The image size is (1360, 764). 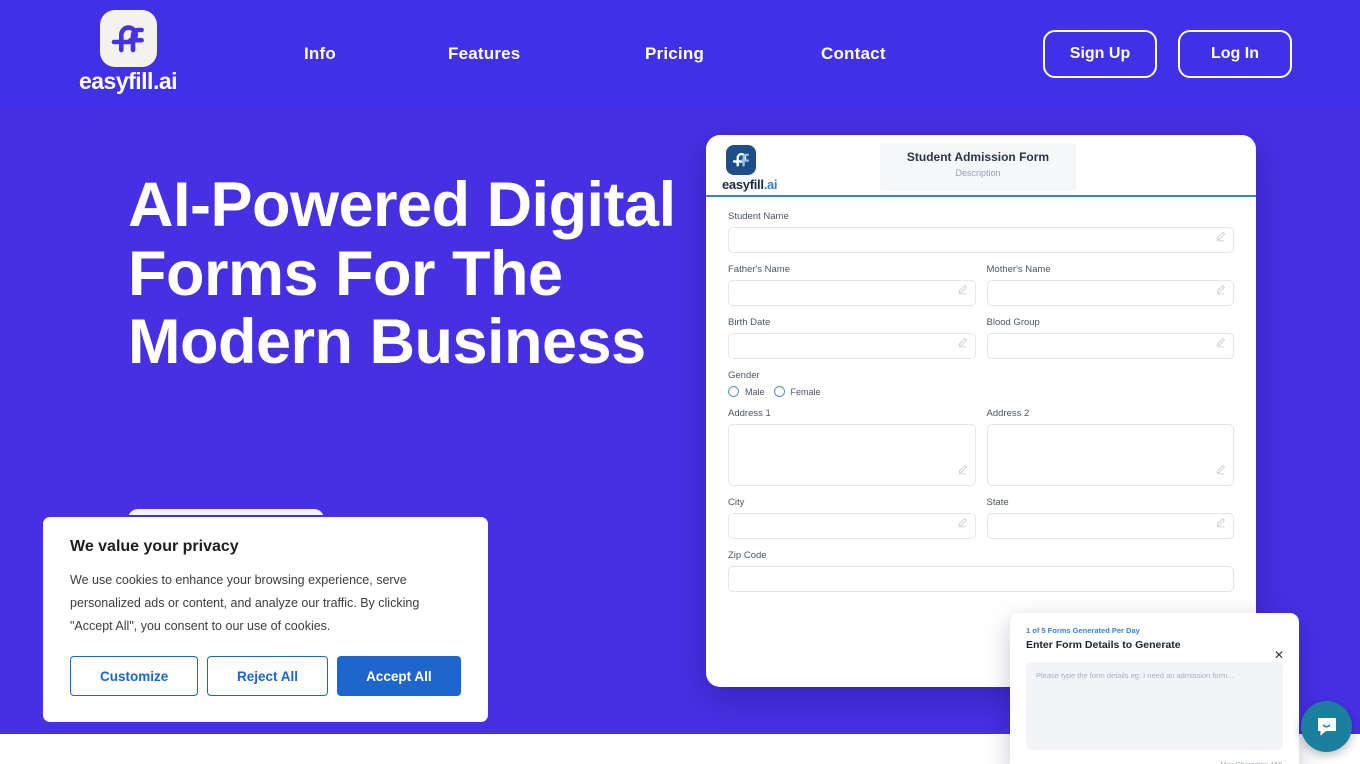 What do you see at coordinates (747, 555) in the screenshot?
I see `field-label: Zip Code` at bounding box center [747, 555].